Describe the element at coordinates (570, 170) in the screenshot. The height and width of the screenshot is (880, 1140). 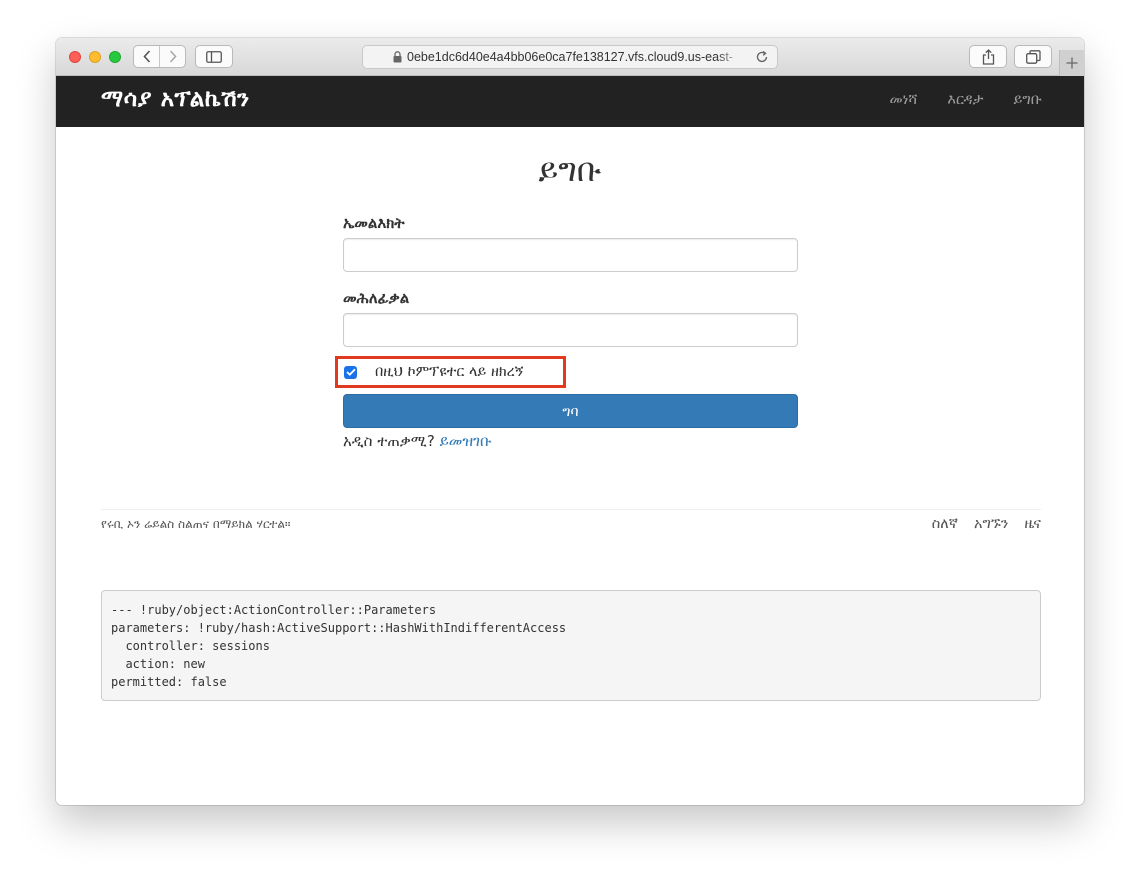
I see `page-title: ይግቡ` at that location.